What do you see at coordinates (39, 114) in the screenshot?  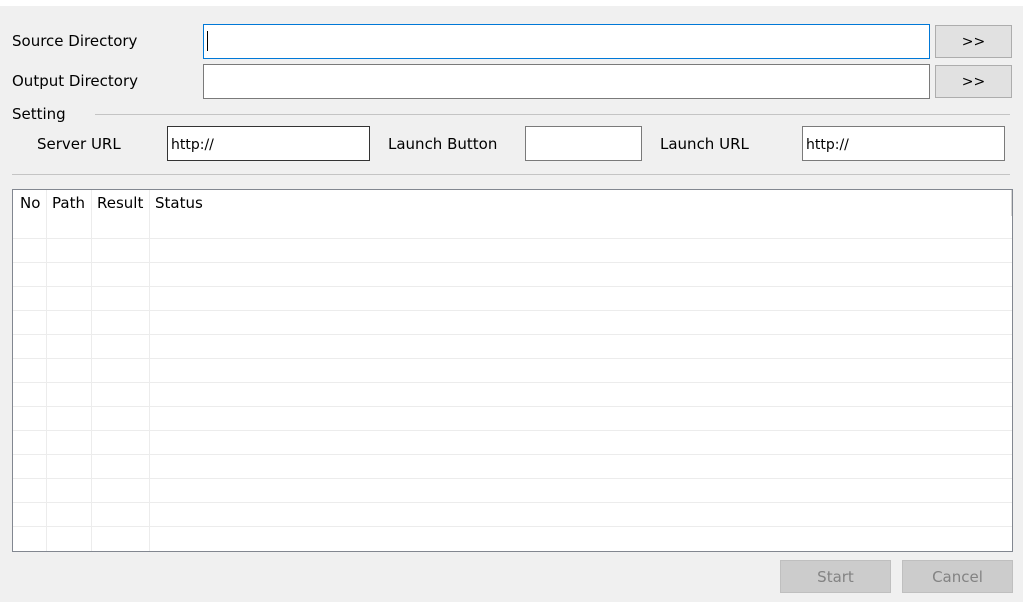 I see `setting-group-label: Setting` at bounding box center [39, 114].